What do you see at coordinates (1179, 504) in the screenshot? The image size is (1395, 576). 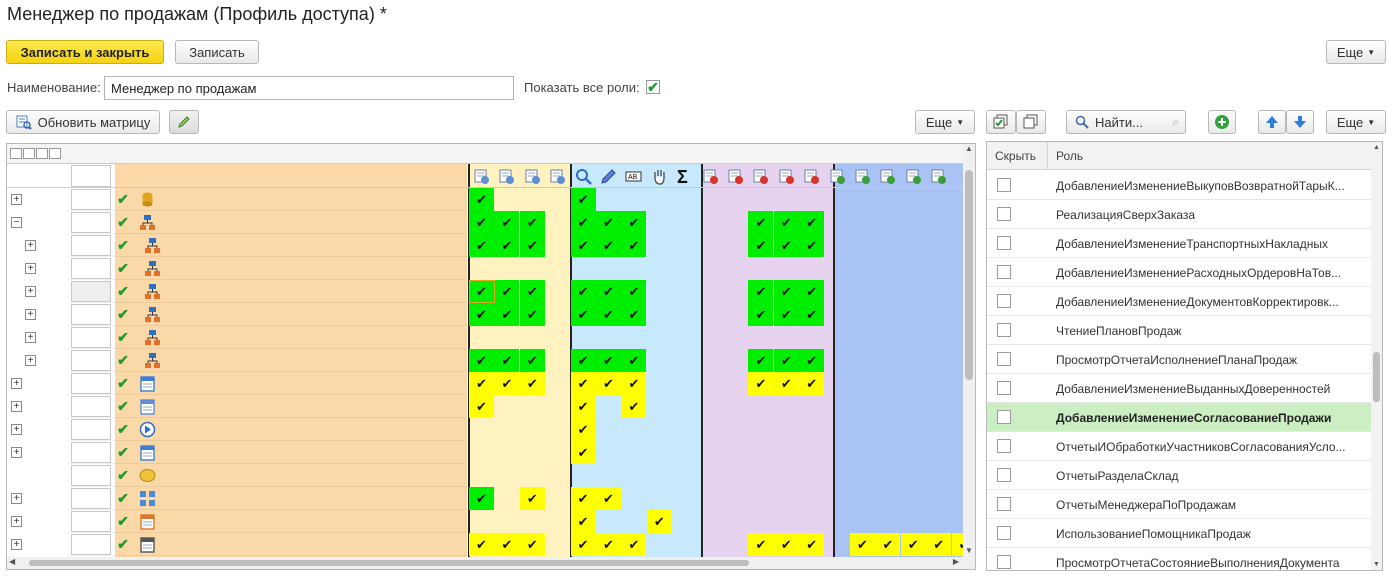 I see `role-row: ОтчетыМенеджераПоПродажам` at bounding box center [1179, 504].